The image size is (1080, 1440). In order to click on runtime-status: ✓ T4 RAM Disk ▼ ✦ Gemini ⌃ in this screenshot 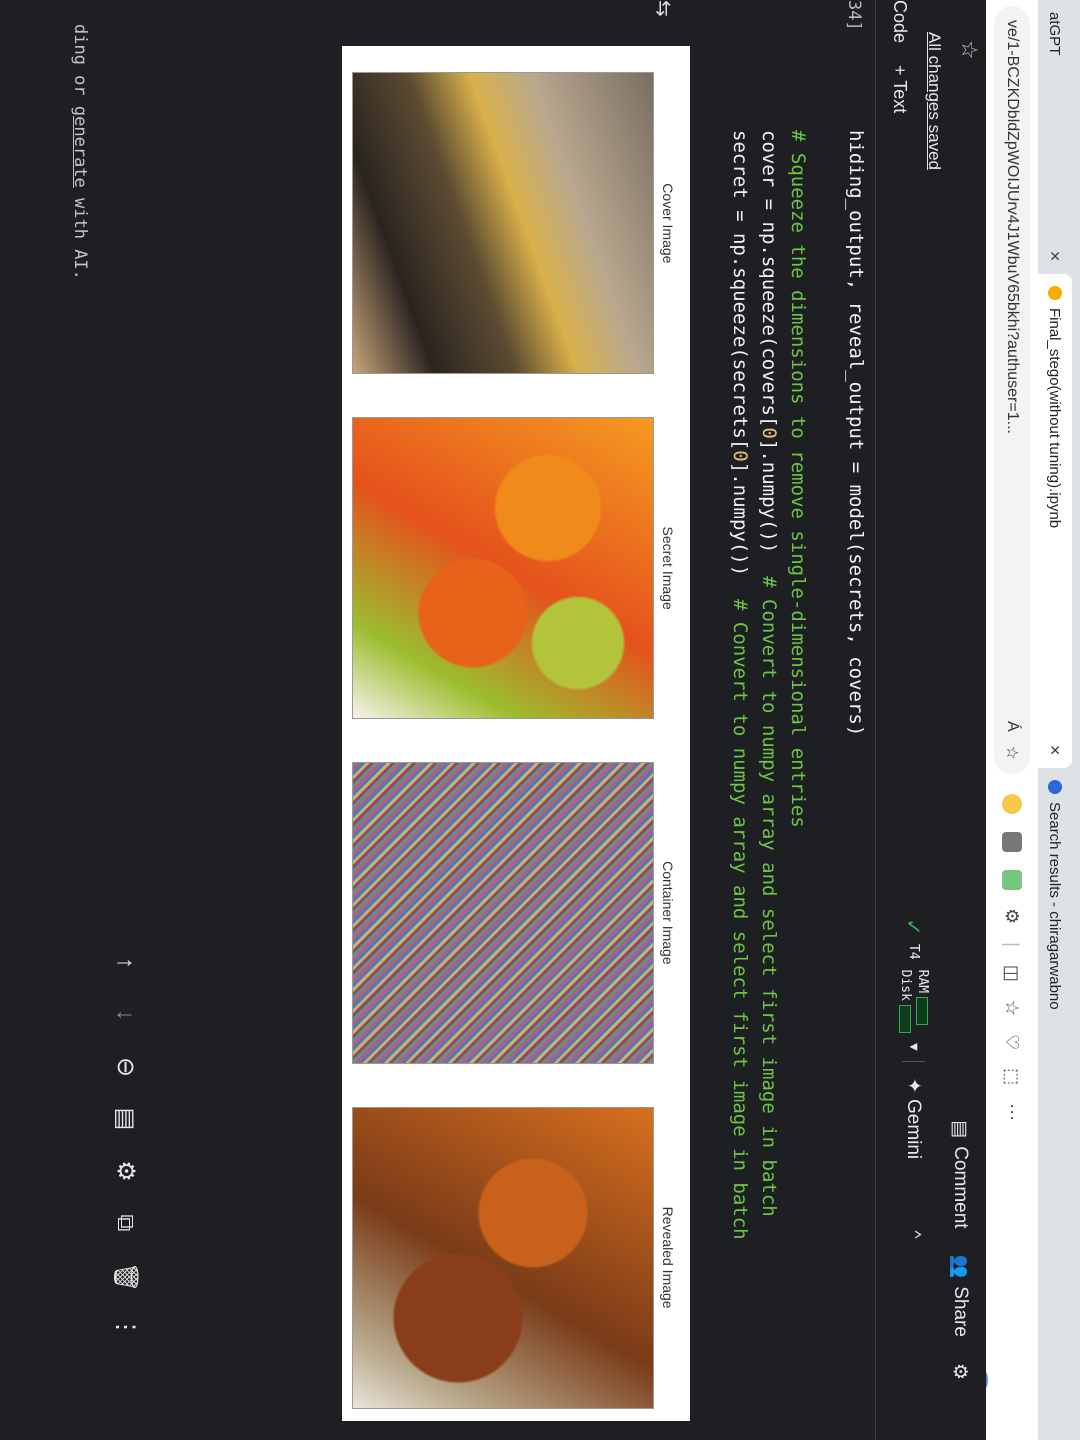, I will do `click(914, 1080)`.